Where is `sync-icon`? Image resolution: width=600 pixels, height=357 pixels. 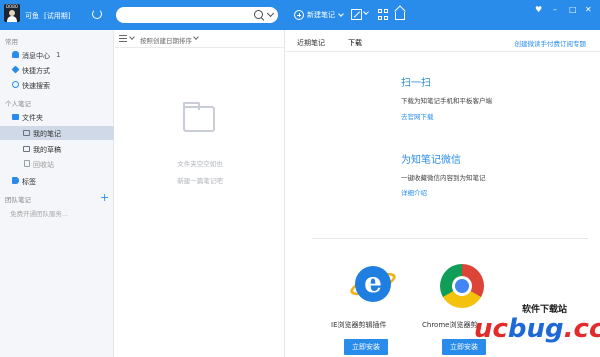 sync-icon is located at coordinates (97, 14).